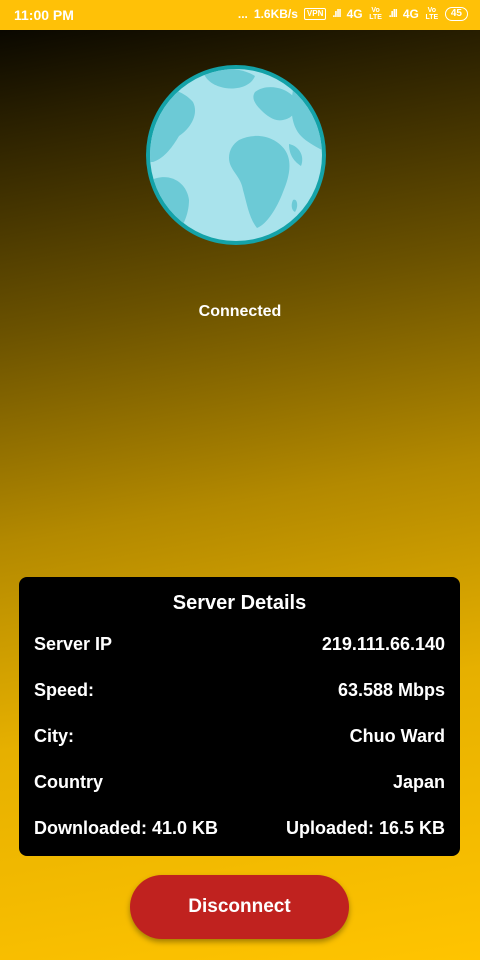 The image size is (480, 960). Describe the element at coordinates (239, 830) in the screenshot. I see `traffic-row: Downloaded: 41.0 KB Uploaded: 16.5 KB` at that location.